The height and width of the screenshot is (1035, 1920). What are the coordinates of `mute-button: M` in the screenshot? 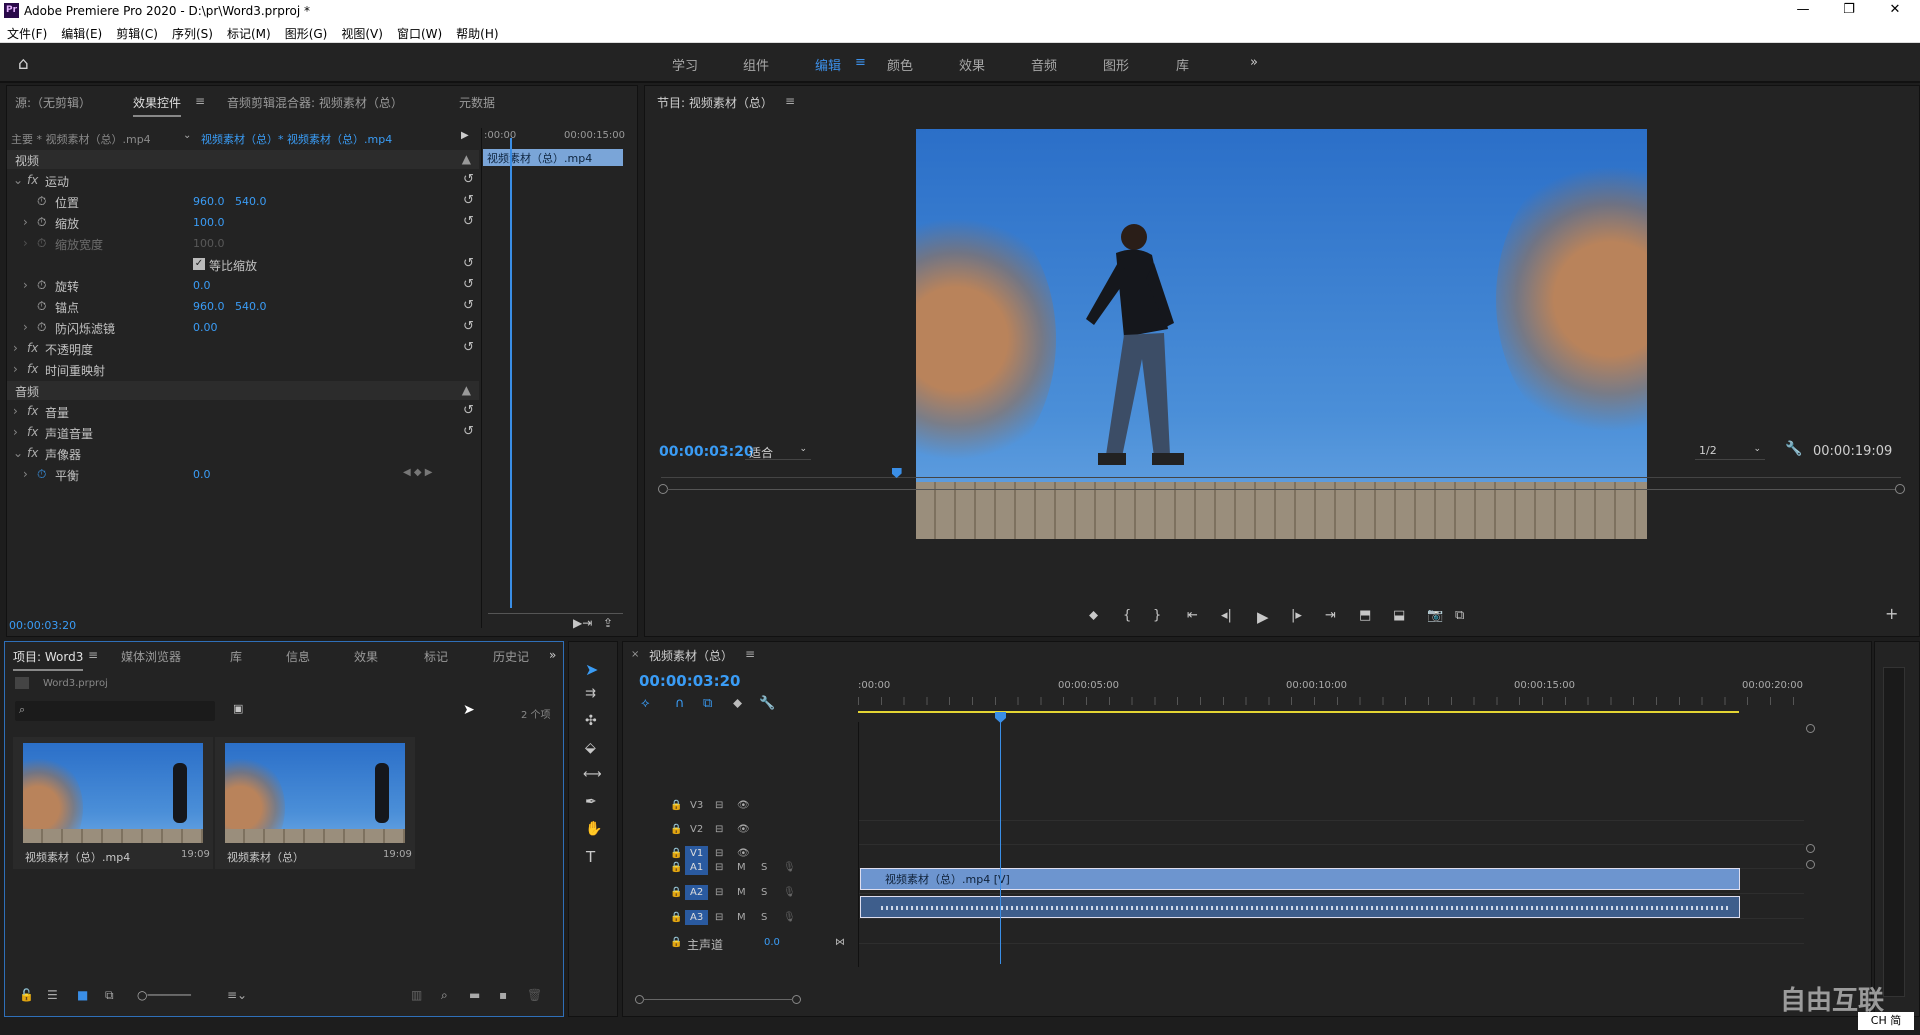 It's located at (741, 917).